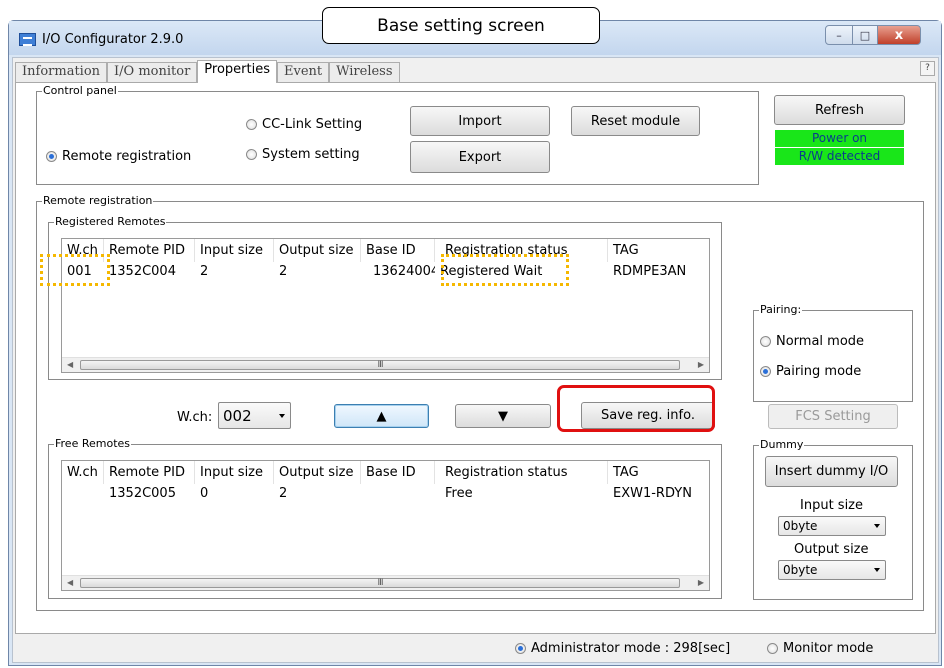 This screenshot has width=944, height=668. Describe the element at coordinates (61, 72) in the screenshot. I see `tab-information: Information` at that location.